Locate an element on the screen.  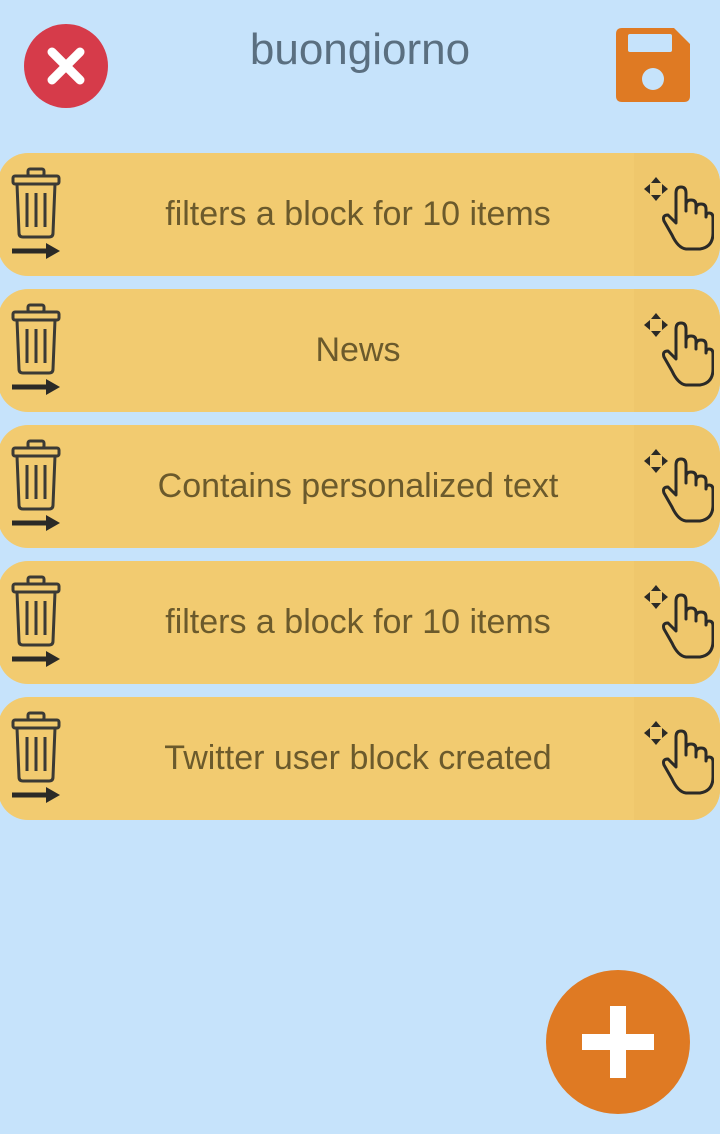
top-bar: buongiorno is located at coordinates (360, 65).